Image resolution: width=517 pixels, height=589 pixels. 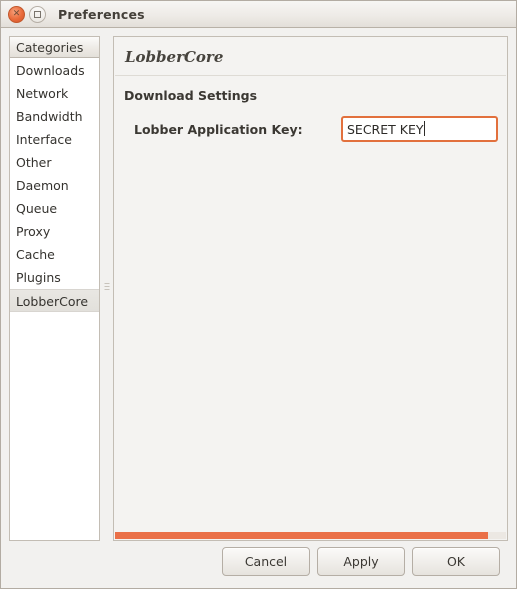 What do you see at coordinates (54, 254) in the screenshot?
I see `sidebar-item-cache: Cache` at bounding box center [54, 254].